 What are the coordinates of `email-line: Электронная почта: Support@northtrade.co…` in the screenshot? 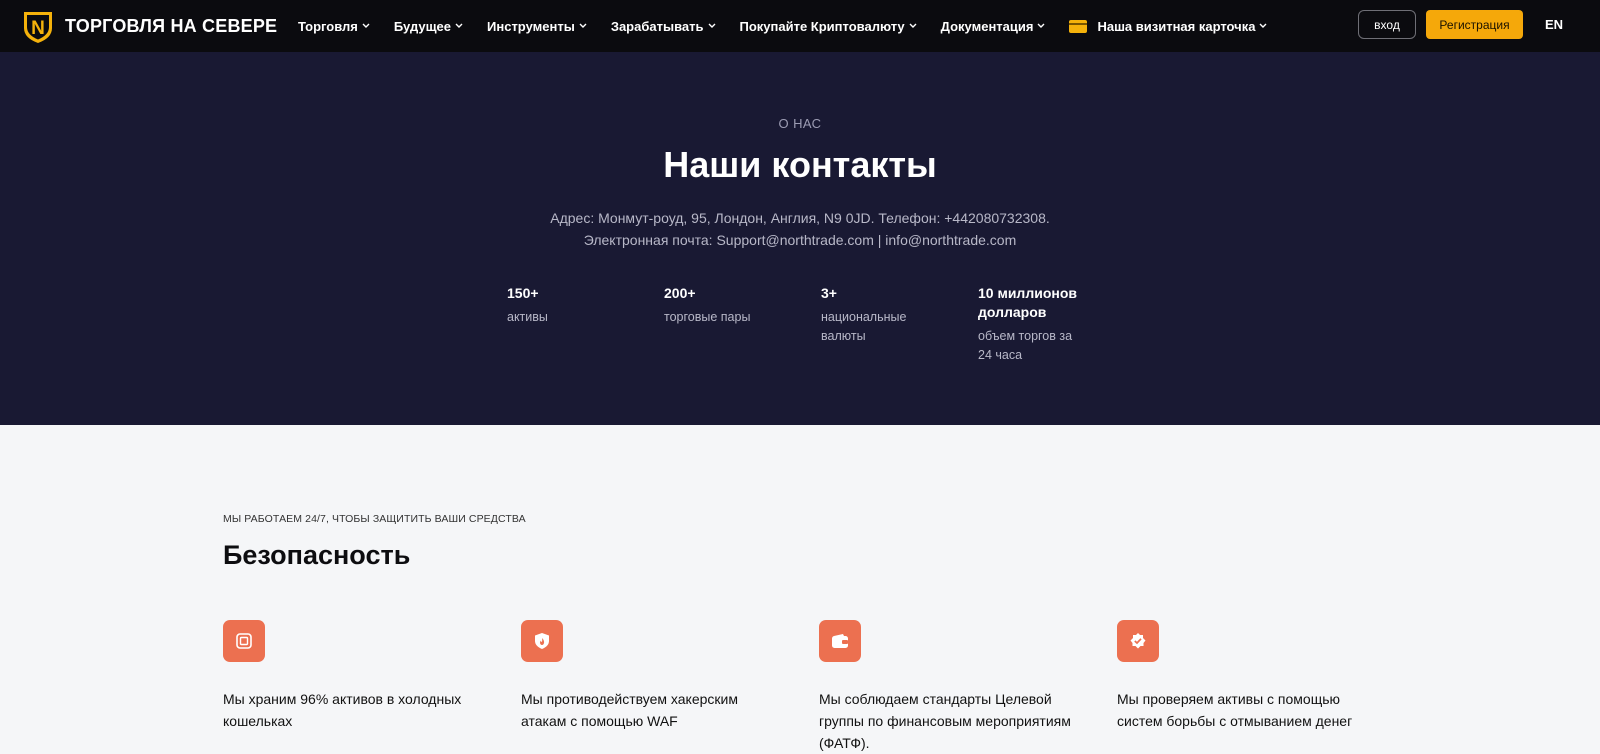 It's located at (800, 240).